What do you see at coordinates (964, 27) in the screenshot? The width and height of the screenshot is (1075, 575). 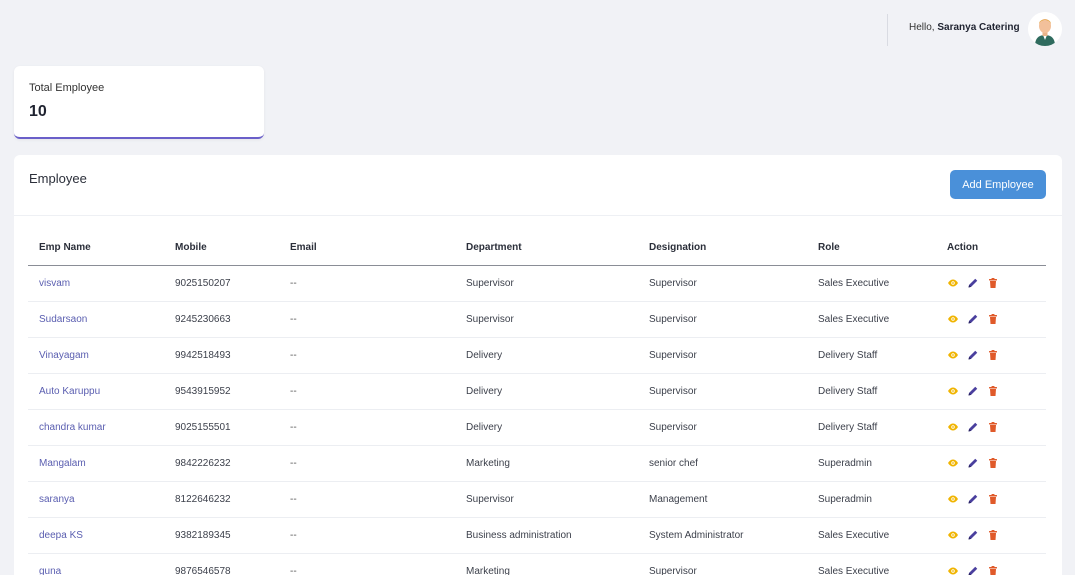 I see `user-greeting: Hello, Saranya Catering` at bounding box center [964, 27].